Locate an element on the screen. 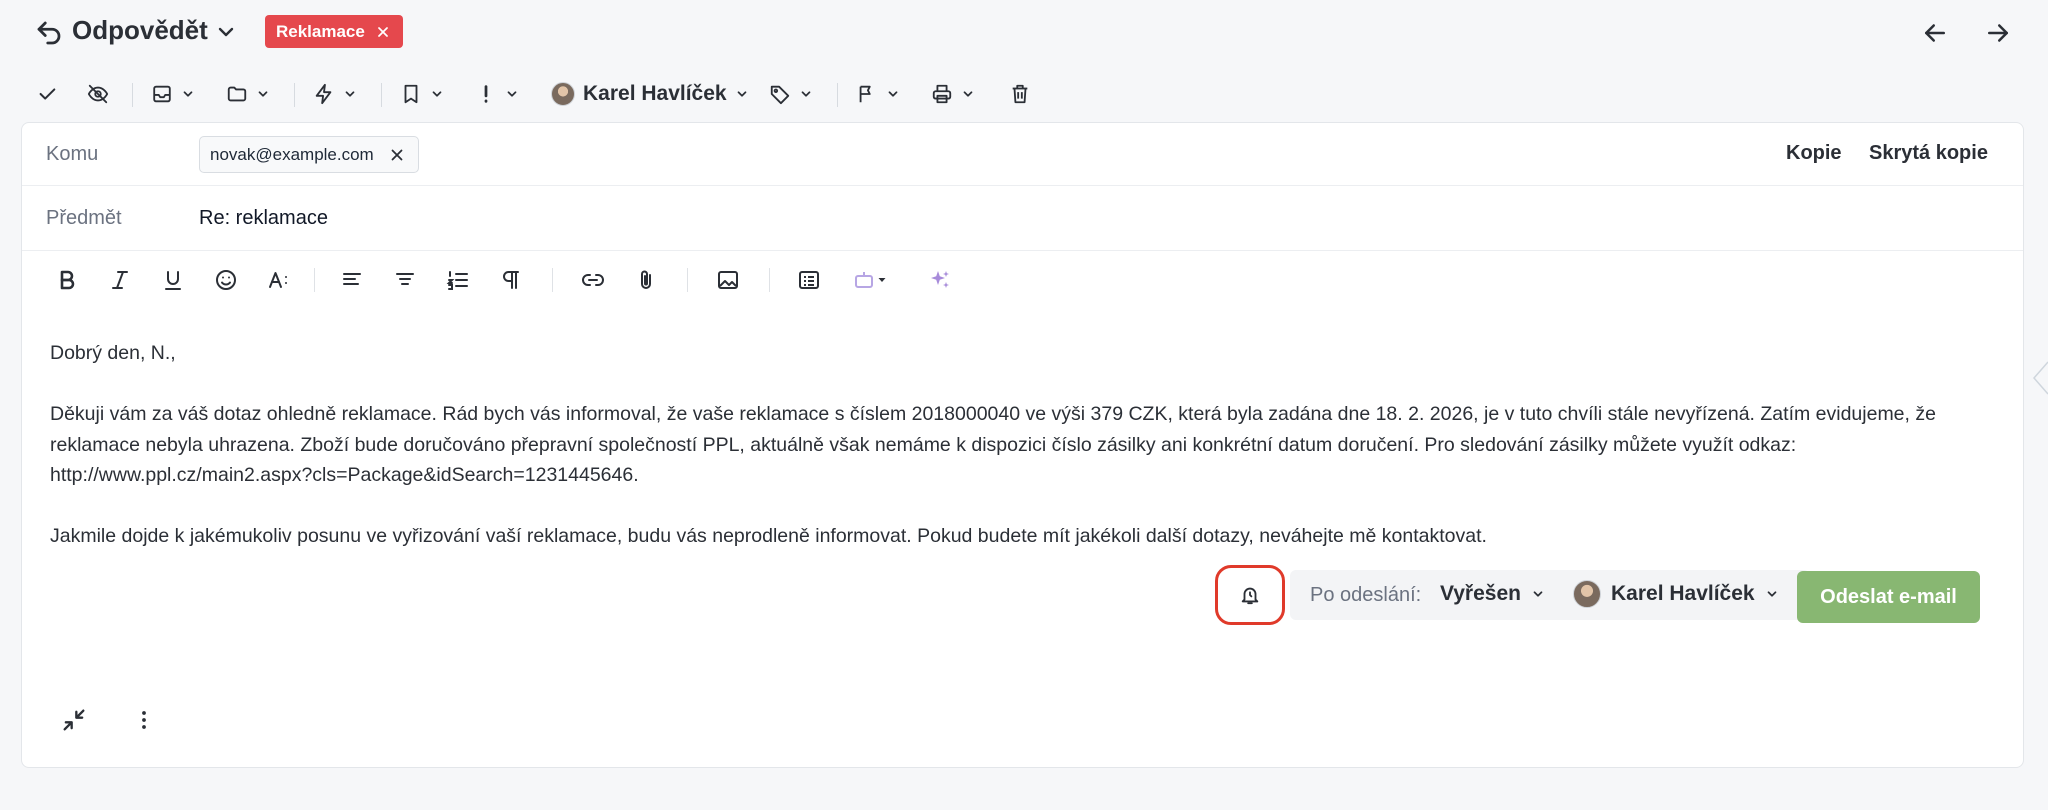 This screenshot has height=810, width=2048. flag-icon is located at coordinates (867, 94).